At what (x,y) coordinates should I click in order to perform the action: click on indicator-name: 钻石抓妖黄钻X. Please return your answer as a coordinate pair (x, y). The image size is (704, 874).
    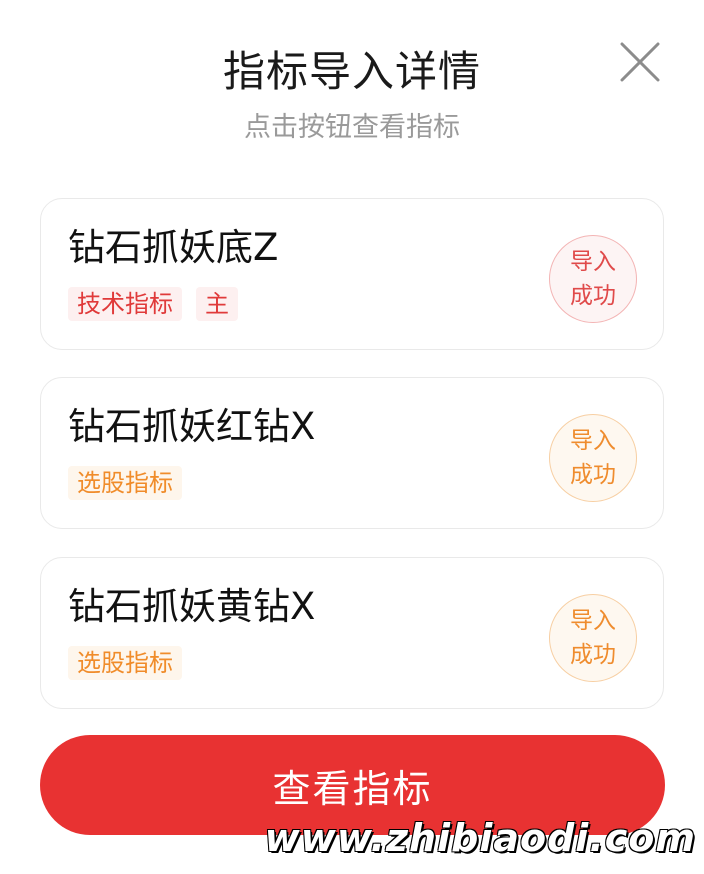
    Looking at the image, I should click on (192, 606).